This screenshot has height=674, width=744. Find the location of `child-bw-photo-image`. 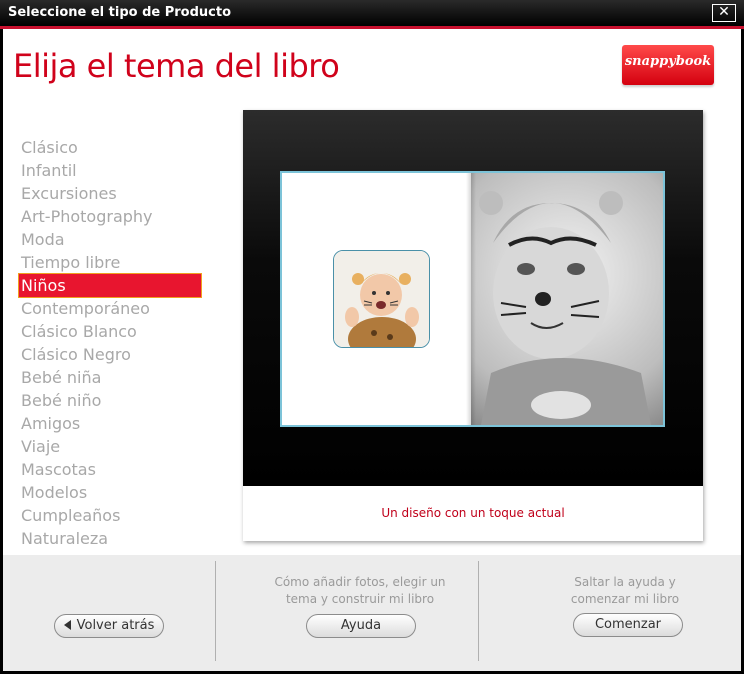

child-bw-photo-image is located at coordinates (565, 308).